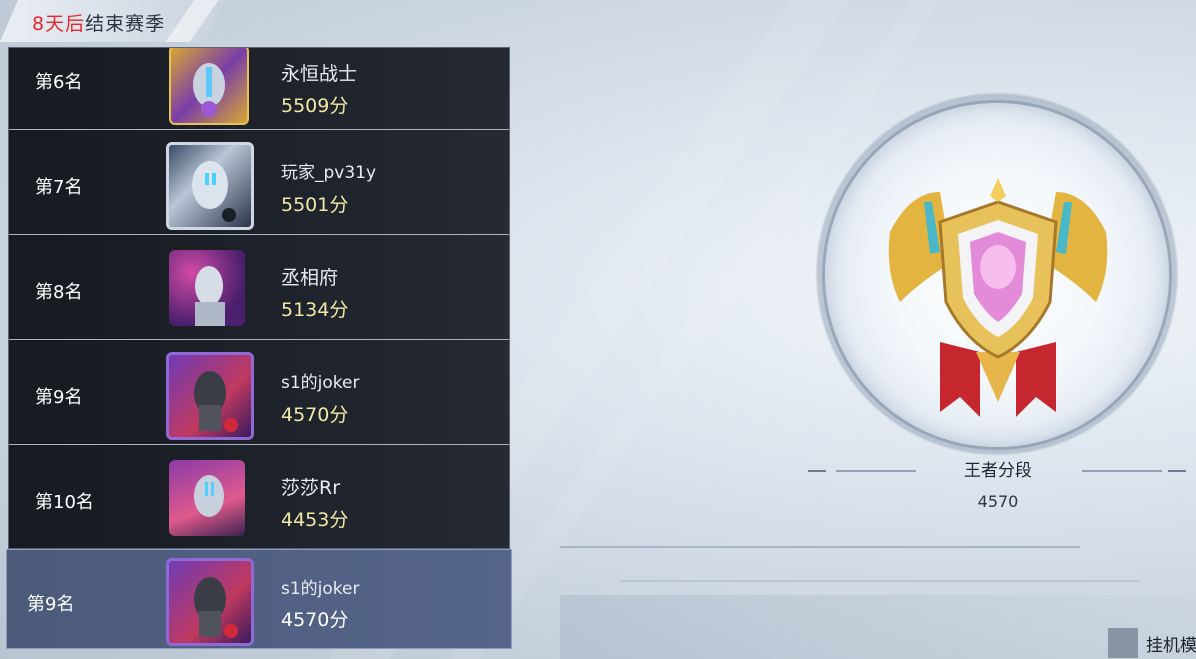 This screenshot has height=659, width=1196. I want to click on player-score: 4570分, so click(315, 415).